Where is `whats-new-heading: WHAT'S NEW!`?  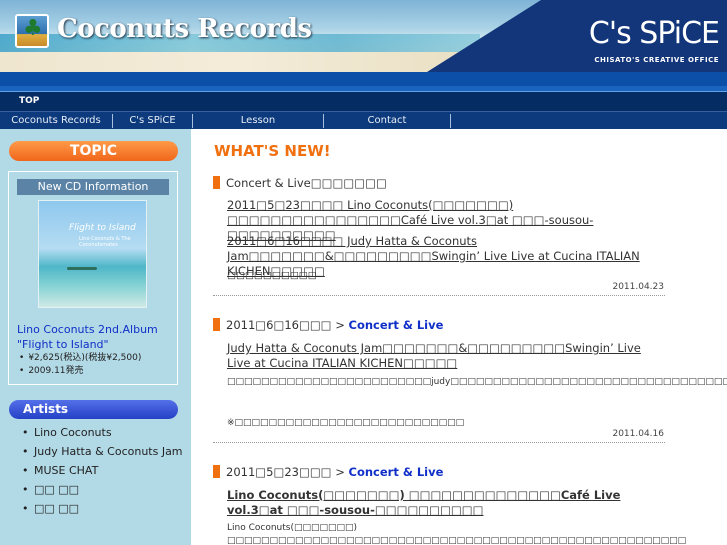
whats-new-heading: WHAT'S NEW! is located at coordinates (272, 151).